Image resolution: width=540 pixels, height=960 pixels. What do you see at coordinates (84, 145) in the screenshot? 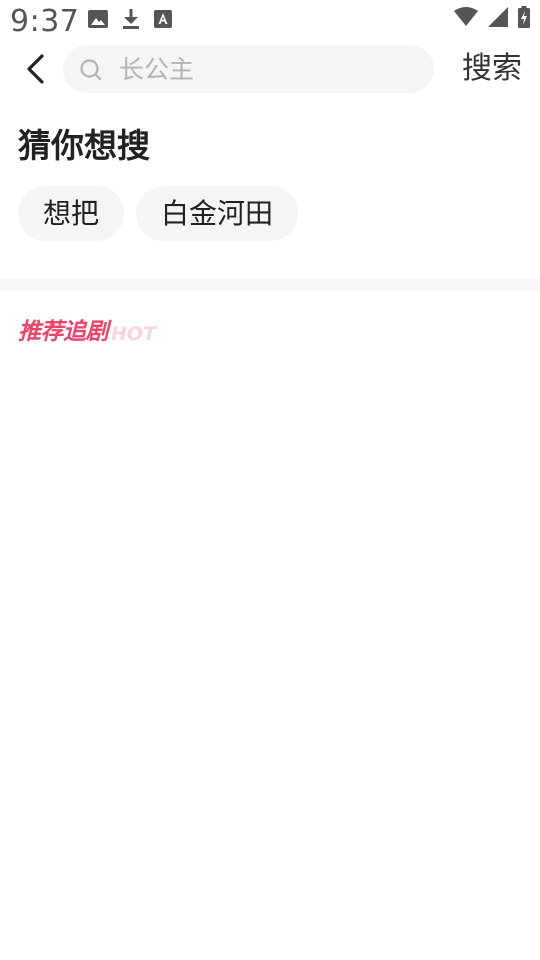
I see `suggestions-title: 猜你想搜` at bounding box center [84, 145].